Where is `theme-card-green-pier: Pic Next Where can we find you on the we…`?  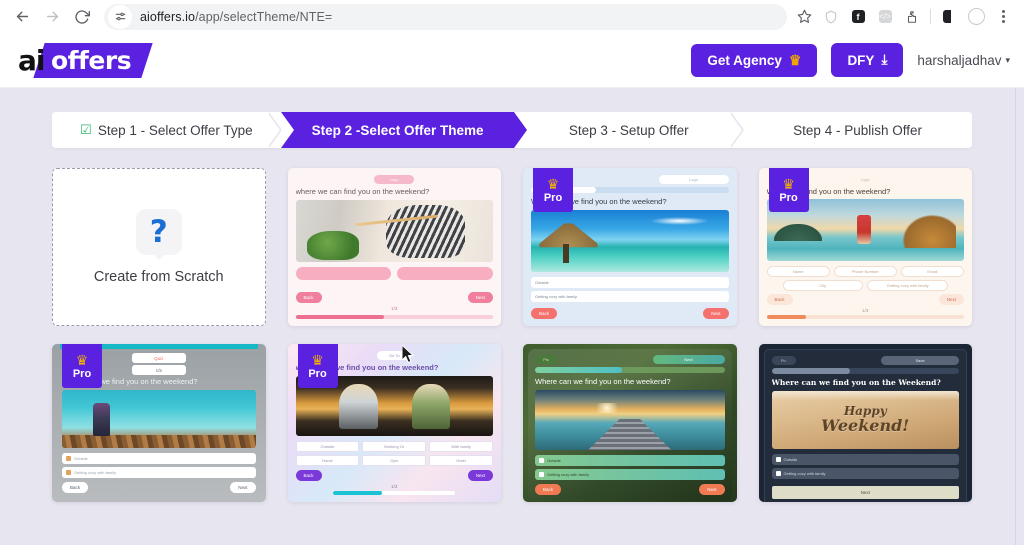 theme-card-green-pier: Pic Next Where can we find you on the we… is located at coordinates (630, 423).